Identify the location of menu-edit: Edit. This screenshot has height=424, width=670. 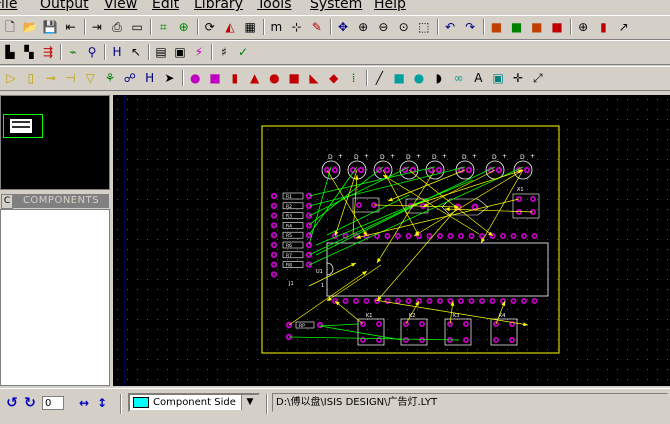
(165, 6).